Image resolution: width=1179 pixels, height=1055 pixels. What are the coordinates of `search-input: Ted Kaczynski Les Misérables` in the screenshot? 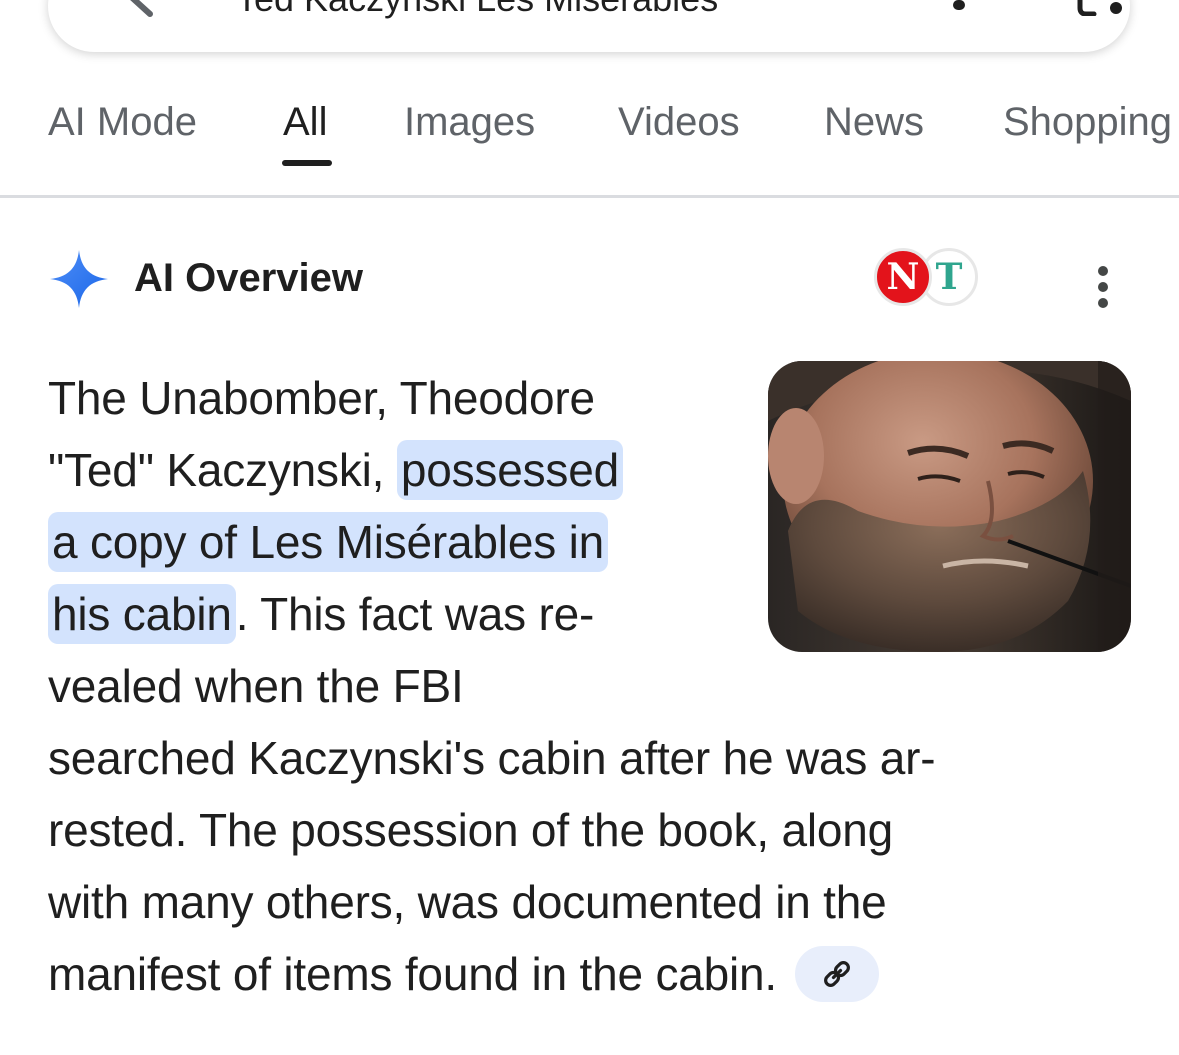 It's located at (477, 10).